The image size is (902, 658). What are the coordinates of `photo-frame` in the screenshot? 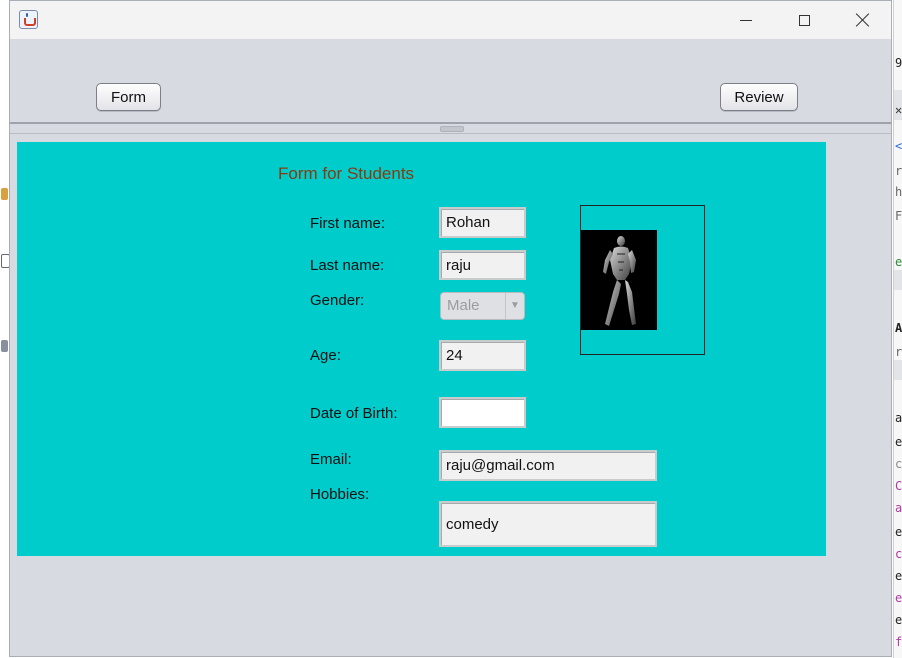 It's located at (642, 280).